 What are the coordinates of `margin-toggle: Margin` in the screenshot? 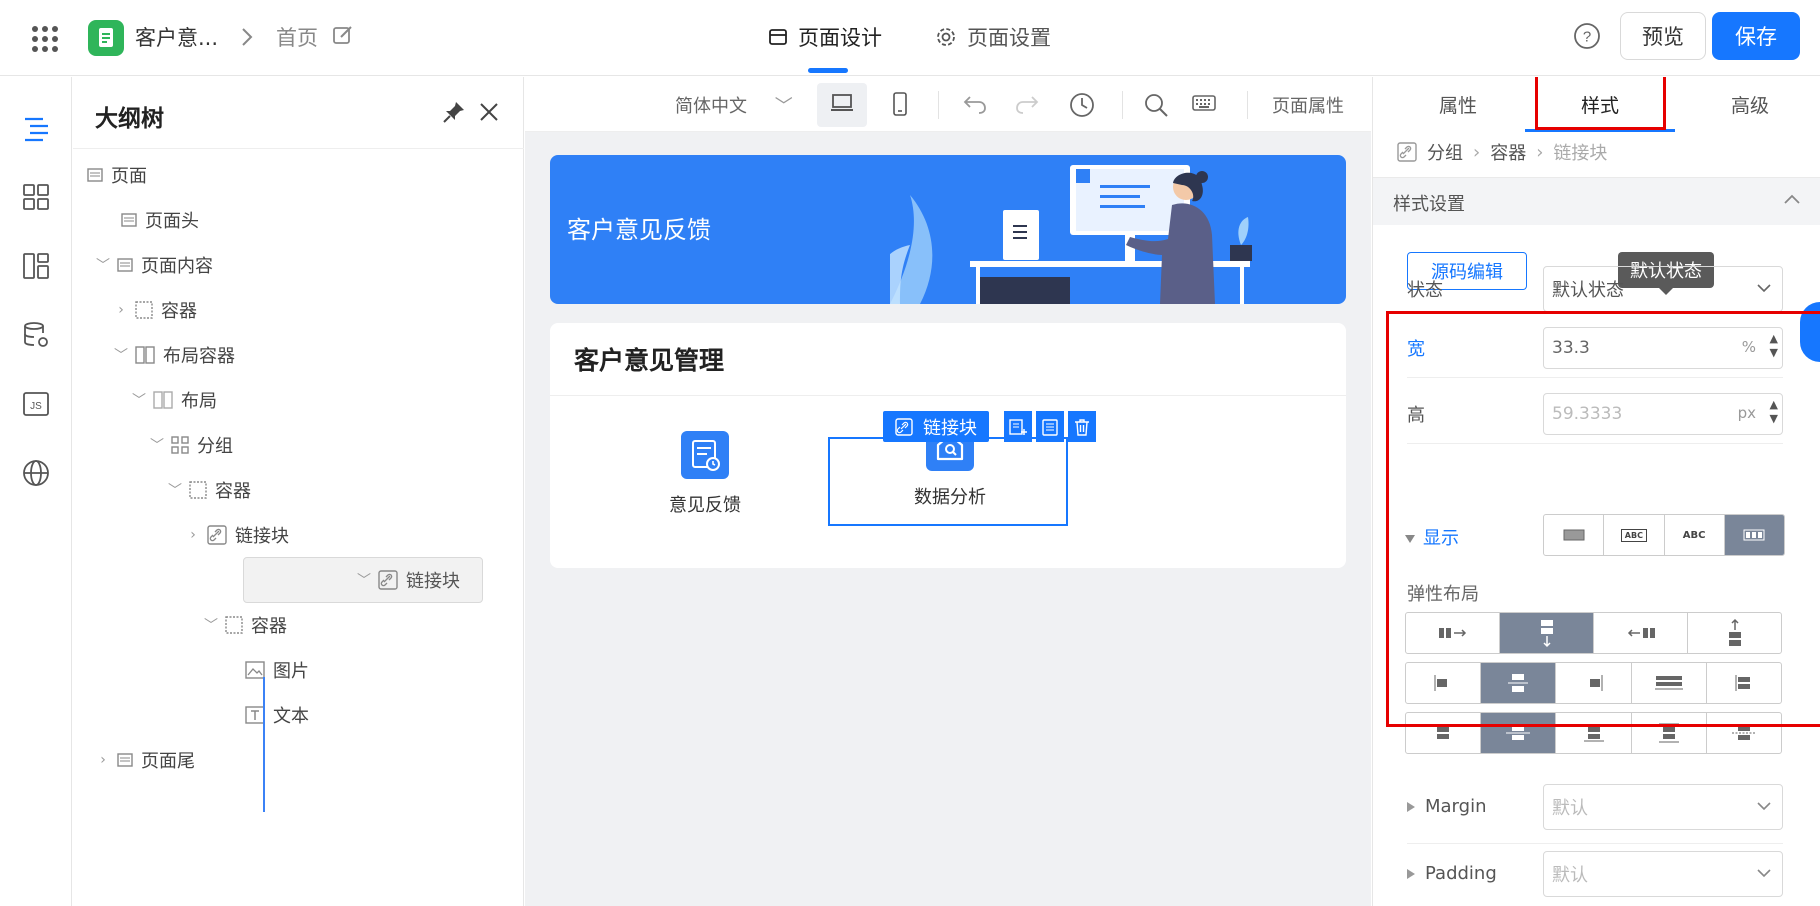 It's located at (1446, 806).